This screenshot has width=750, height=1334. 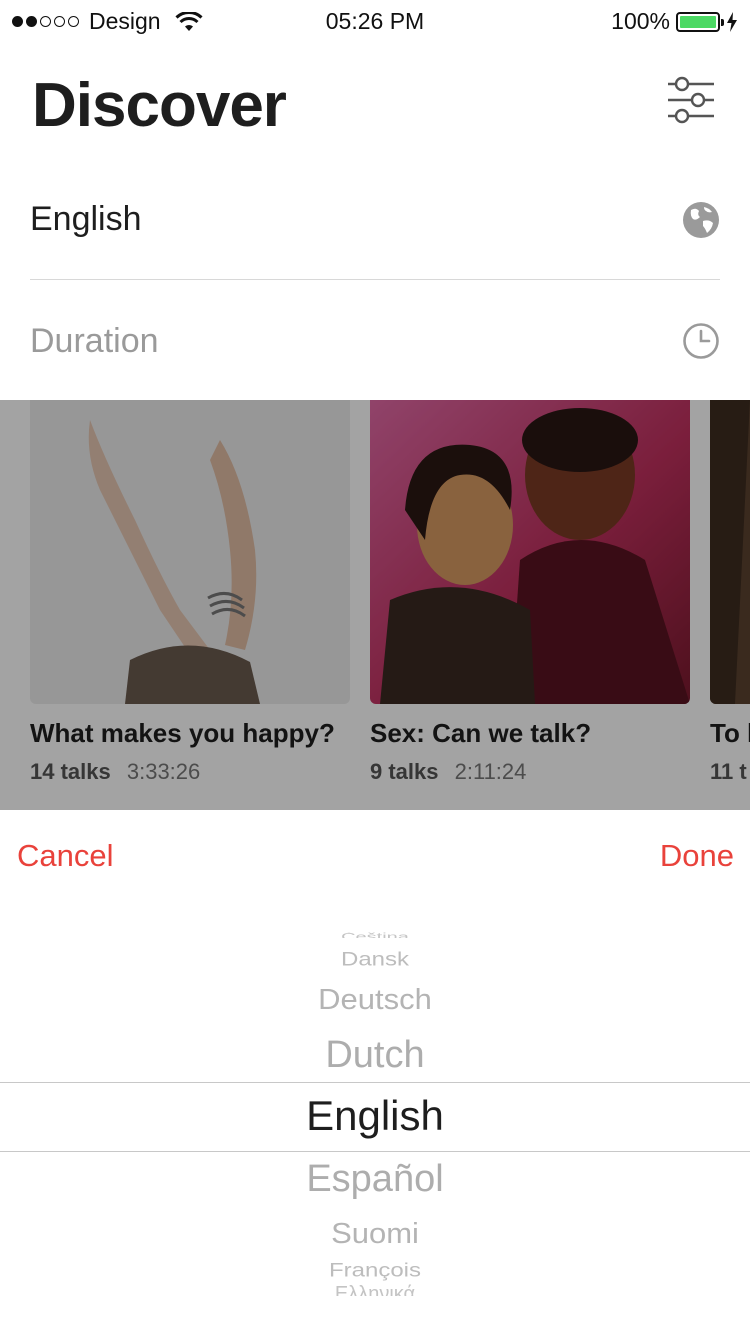 I want to click on duration-filter-row: Duration, so click(x=375, y=341).